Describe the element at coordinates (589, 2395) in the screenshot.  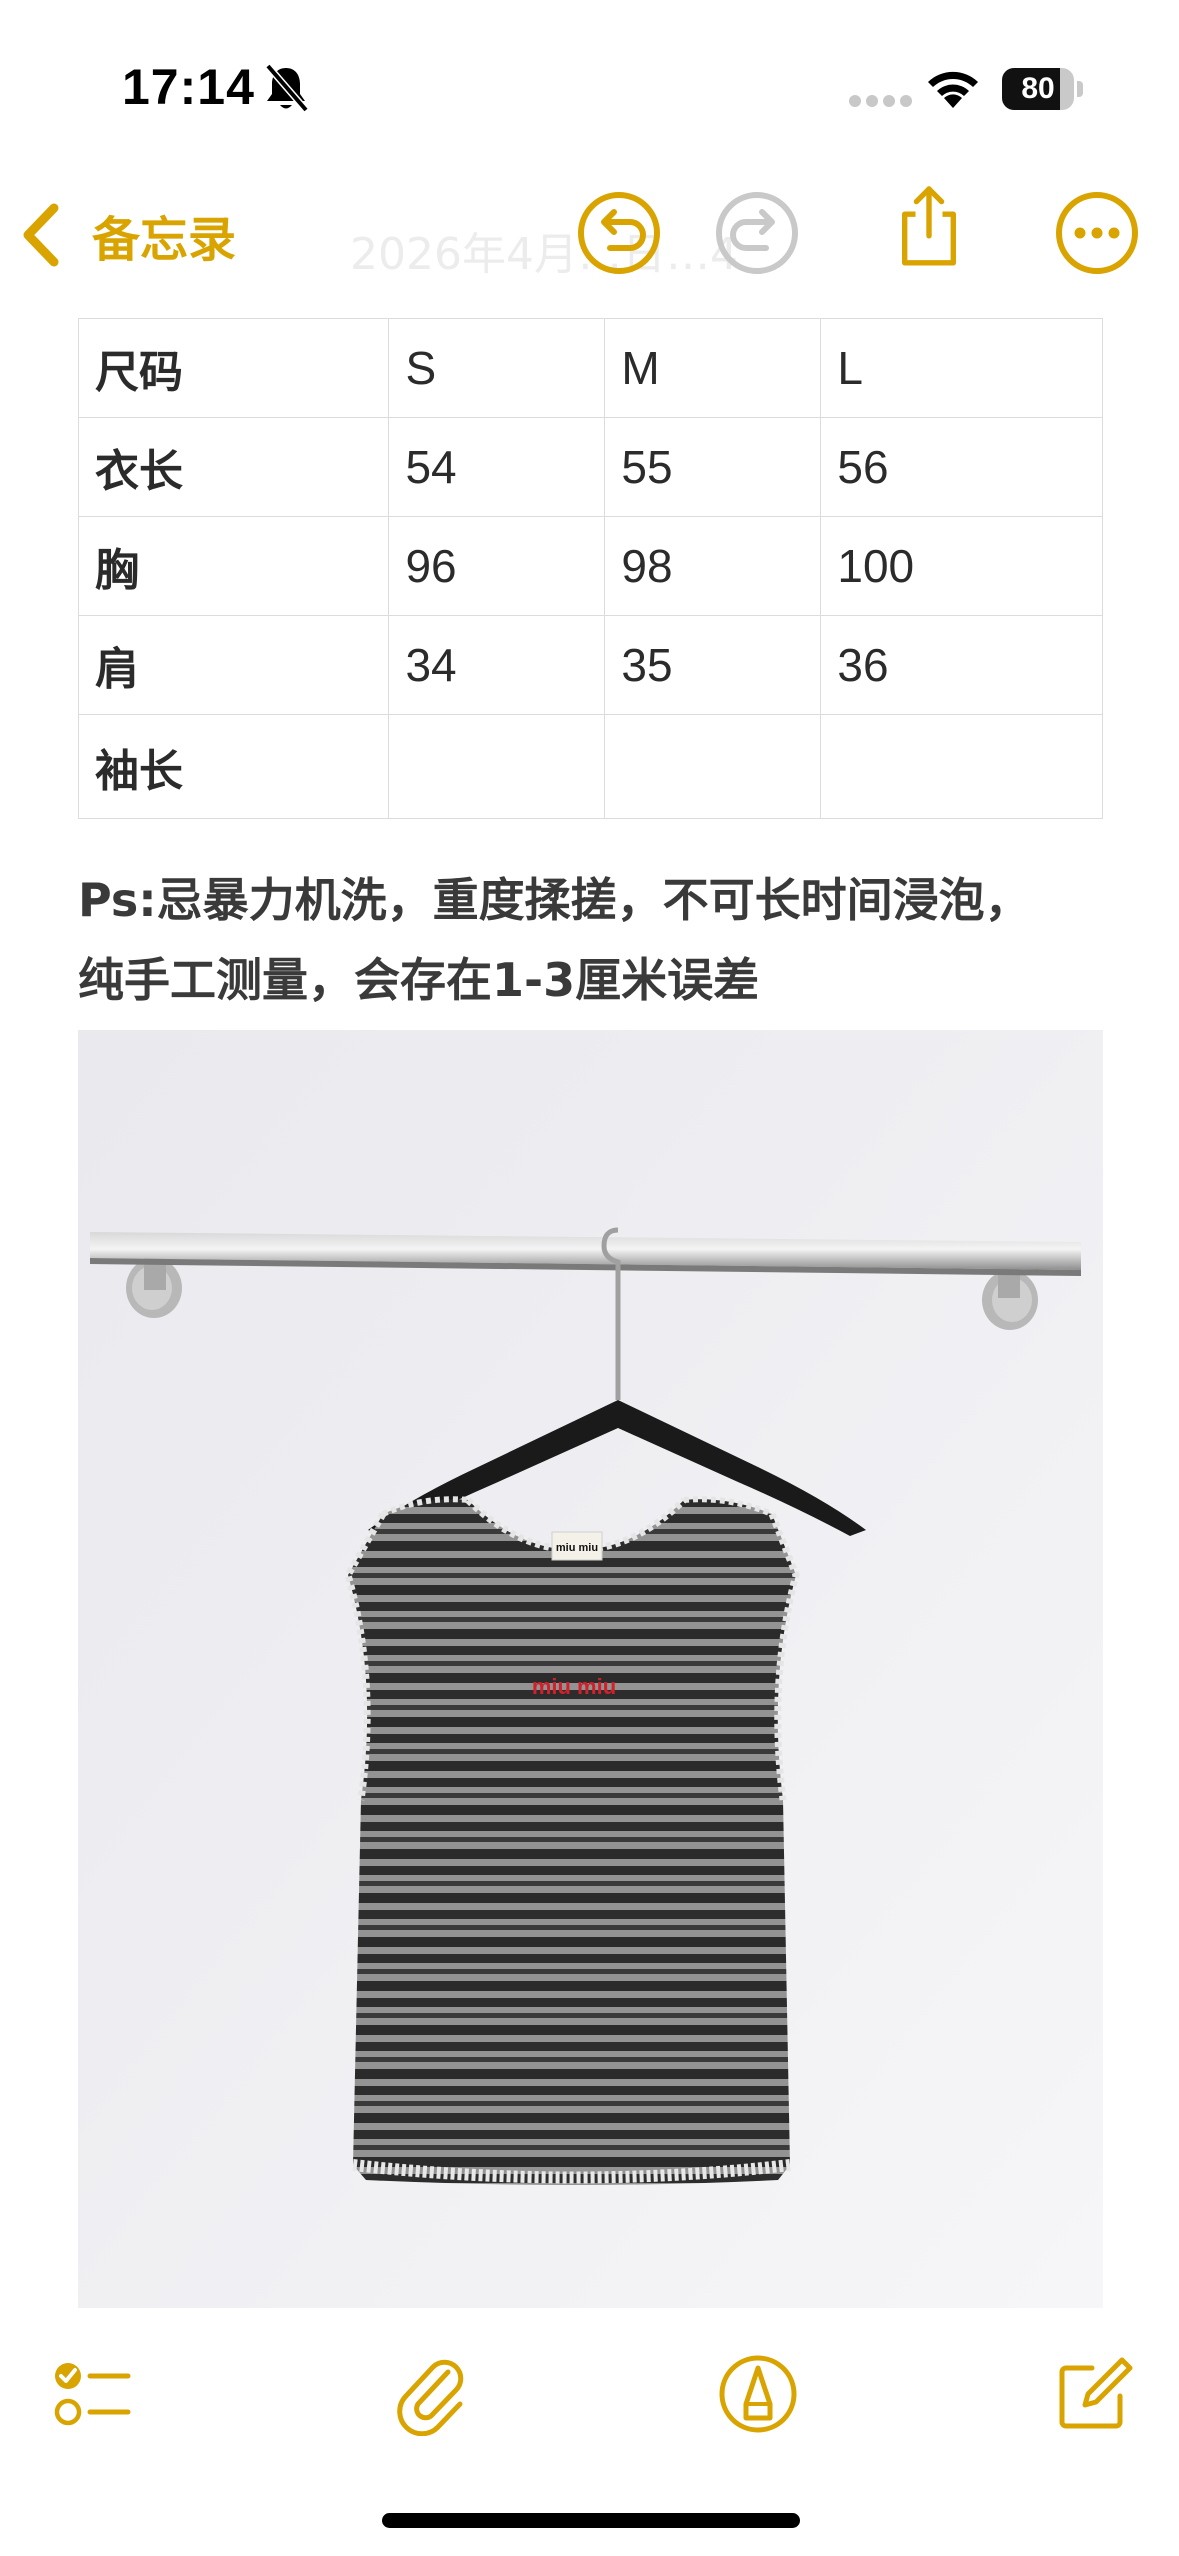
I see `bottom-toolbar` at that location.